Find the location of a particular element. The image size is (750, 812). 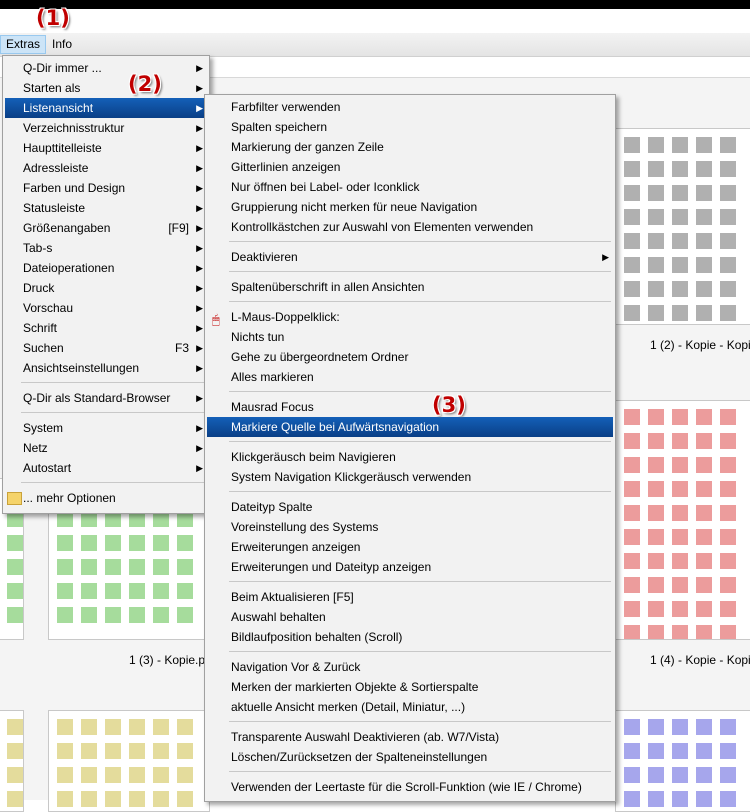

menu-item-spalten-speichern: Spalten speichern is located at coordinates (410, 127).